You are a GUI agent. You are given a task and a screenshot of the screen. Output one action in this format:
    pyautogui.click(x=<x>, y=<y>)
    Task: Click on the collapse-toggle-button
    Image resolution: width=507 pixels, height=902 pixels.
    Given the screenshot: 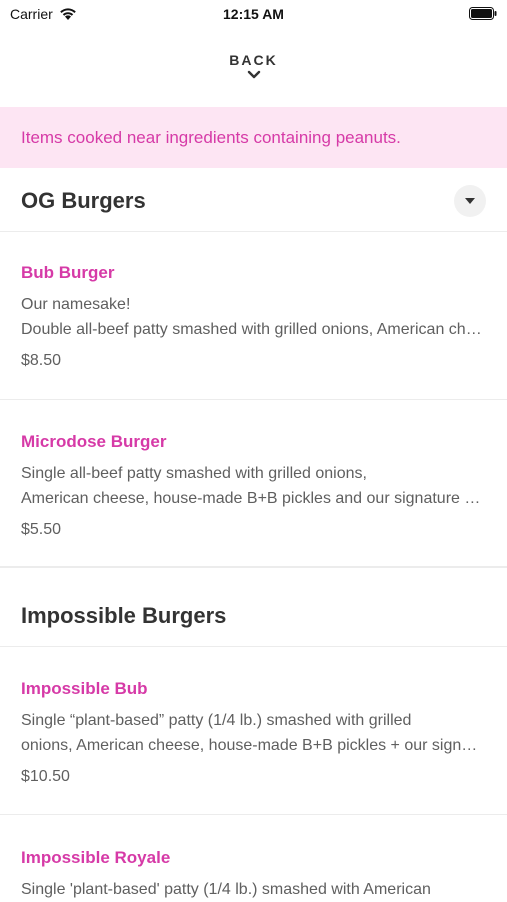 What is the action you would take?
    pyautogui.click(x=470, y=200)
    